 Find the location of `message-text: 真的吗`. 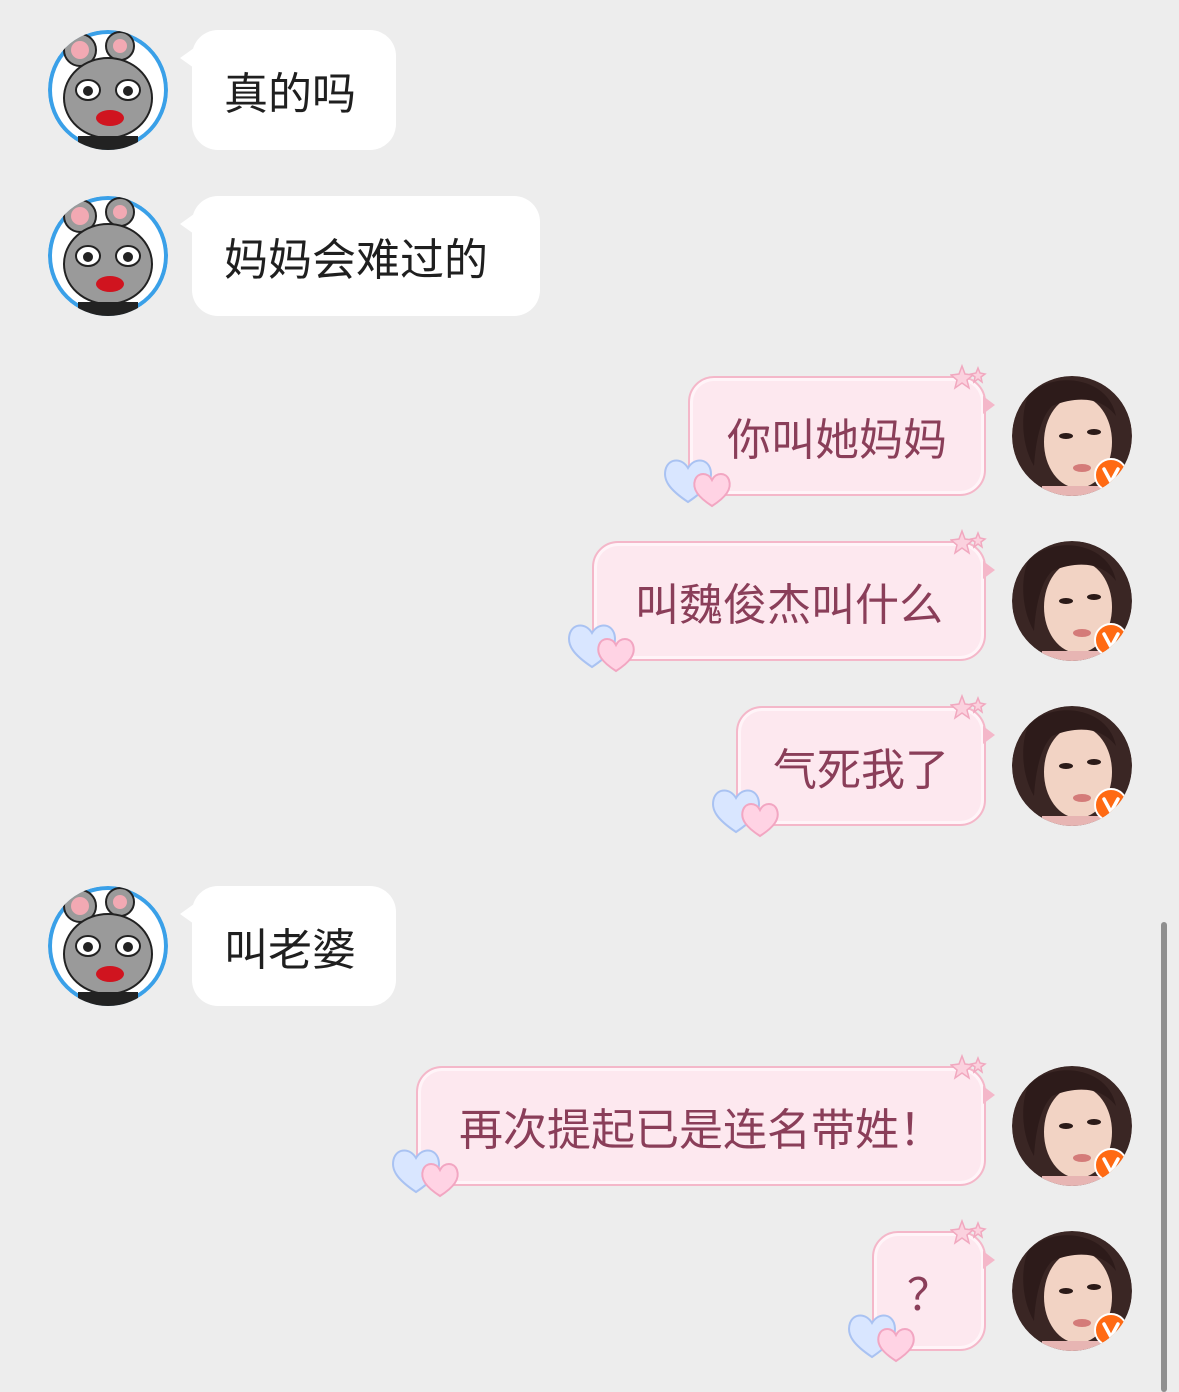

message-text: 真的吗 is located at coordinates (290, 94).